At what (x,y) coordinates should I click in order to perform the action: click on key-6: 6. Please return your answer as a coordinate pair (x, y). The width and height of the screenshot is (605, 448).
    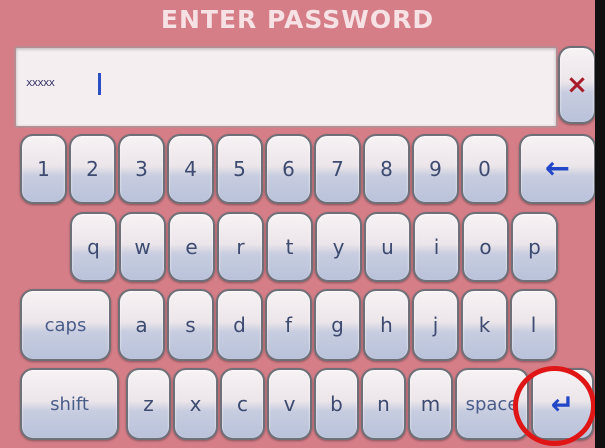
    Looking at the image, I should click on (288, 169).